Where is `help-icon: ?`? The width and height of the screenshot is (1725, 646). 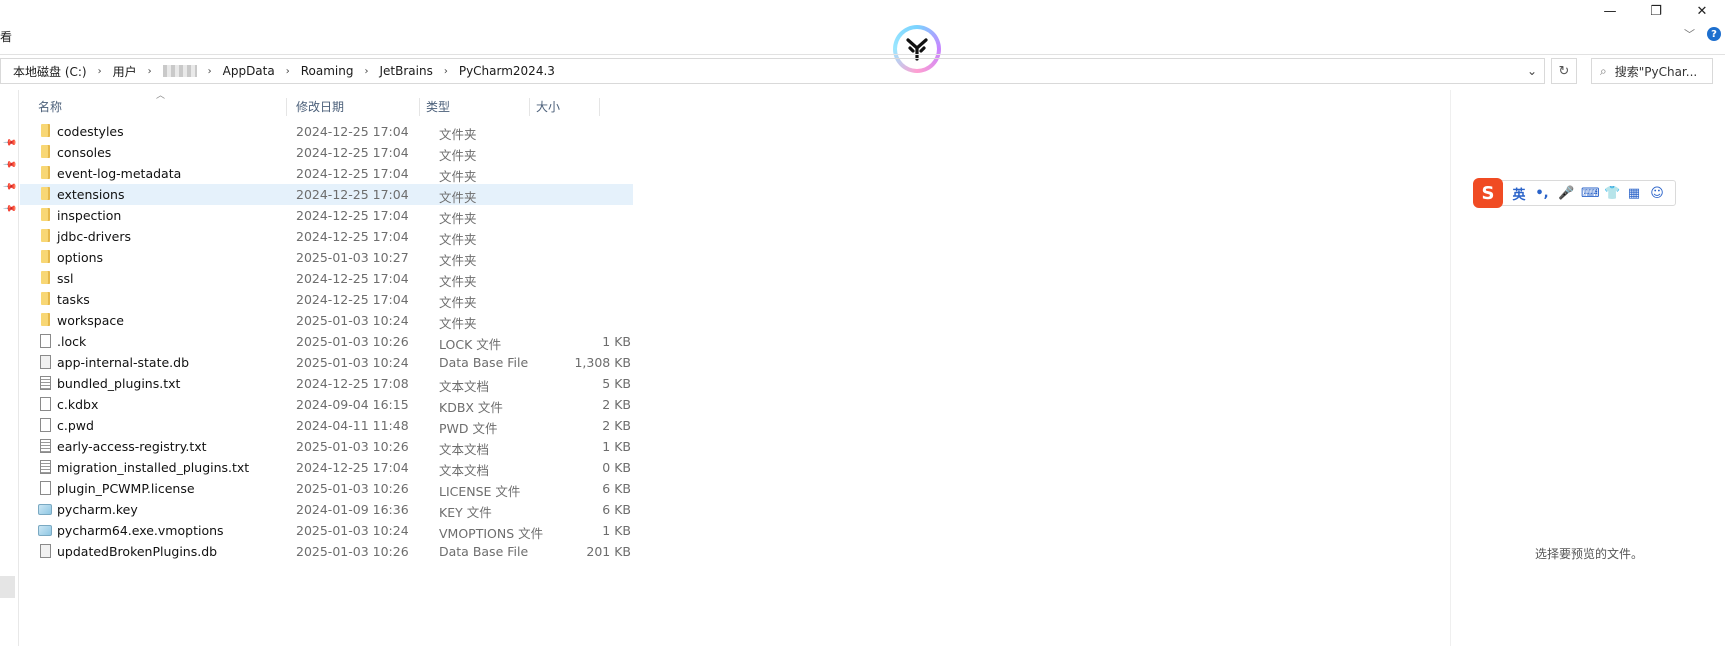
help-icon: ? is located at coordinates (1714, 34).